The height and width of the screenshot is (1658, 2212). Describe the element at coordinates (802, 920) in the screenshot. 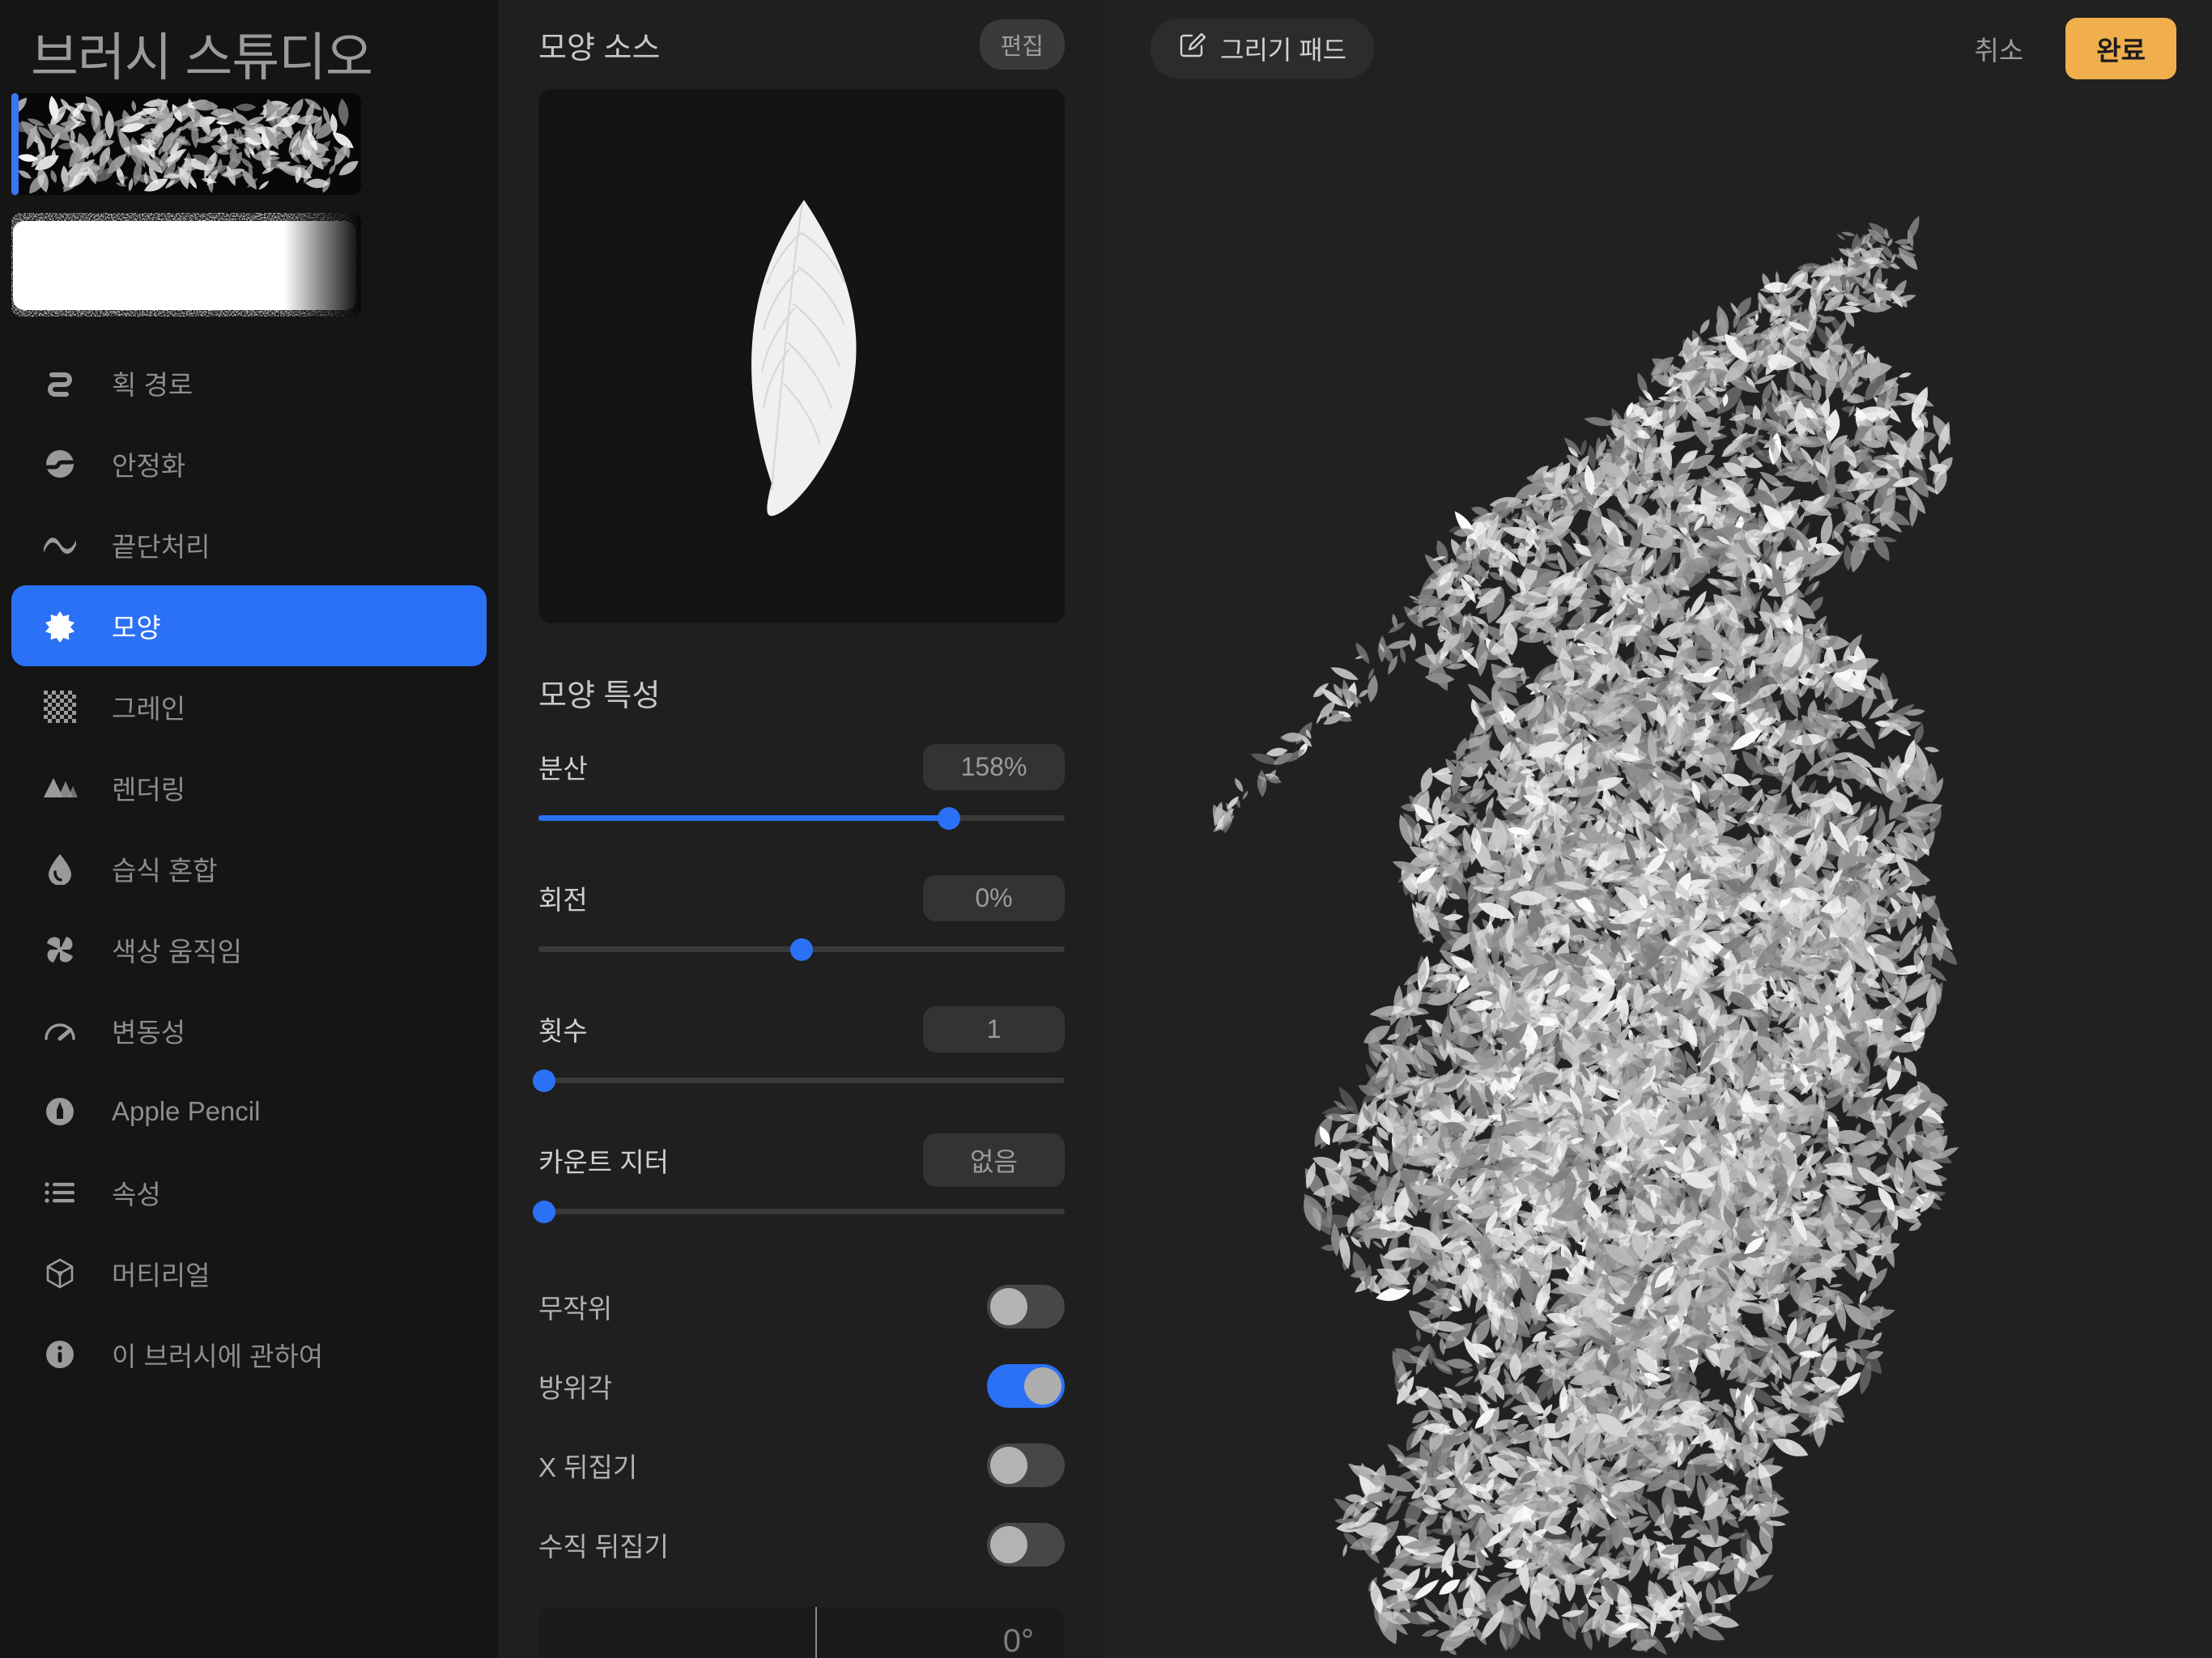

I see `slider-rotation: 회전 0%` at that location.